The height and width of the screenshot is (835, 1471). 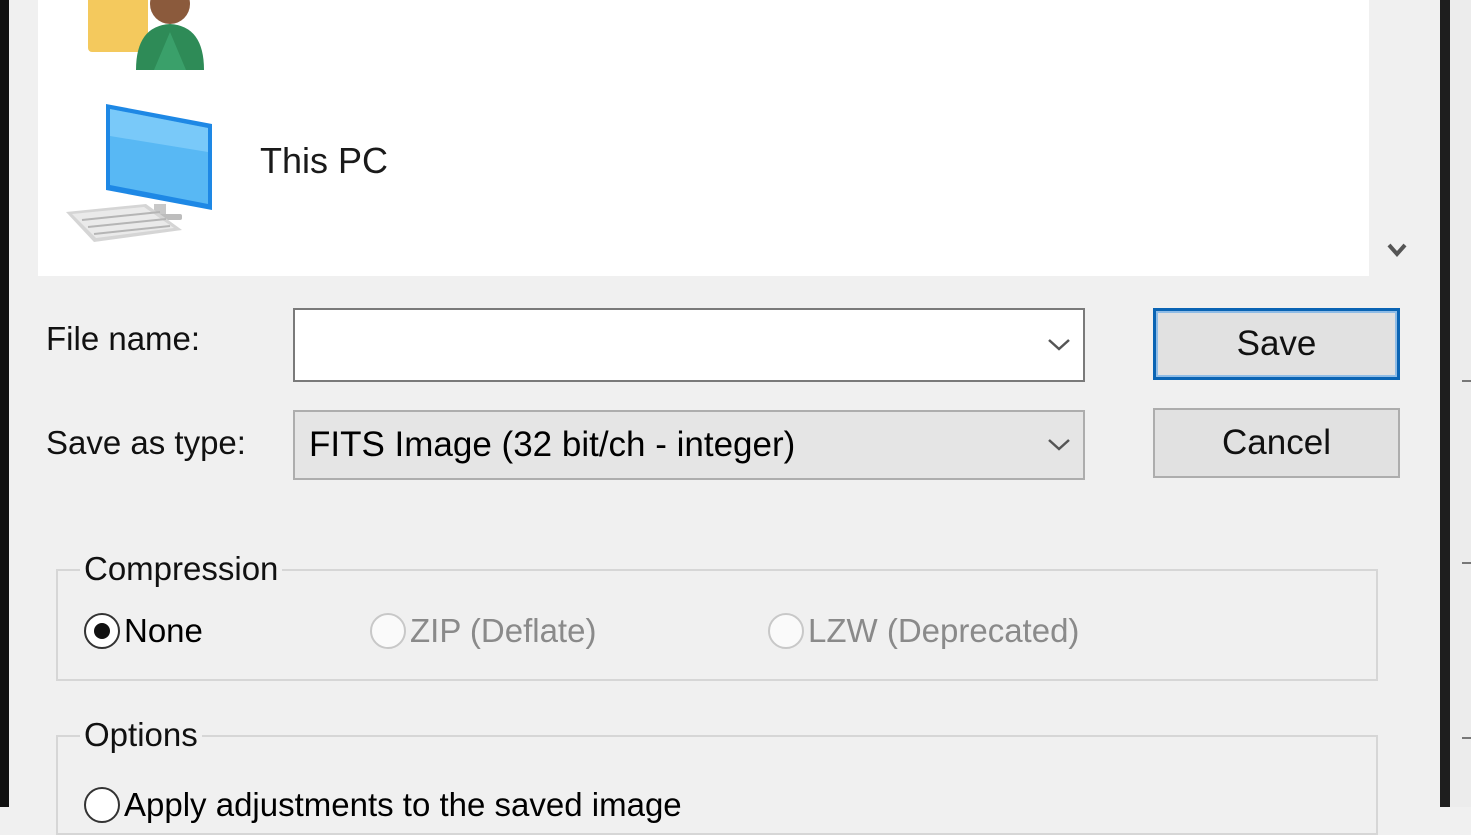 I want to click on radio-label: None, so click(x=163, y=630).